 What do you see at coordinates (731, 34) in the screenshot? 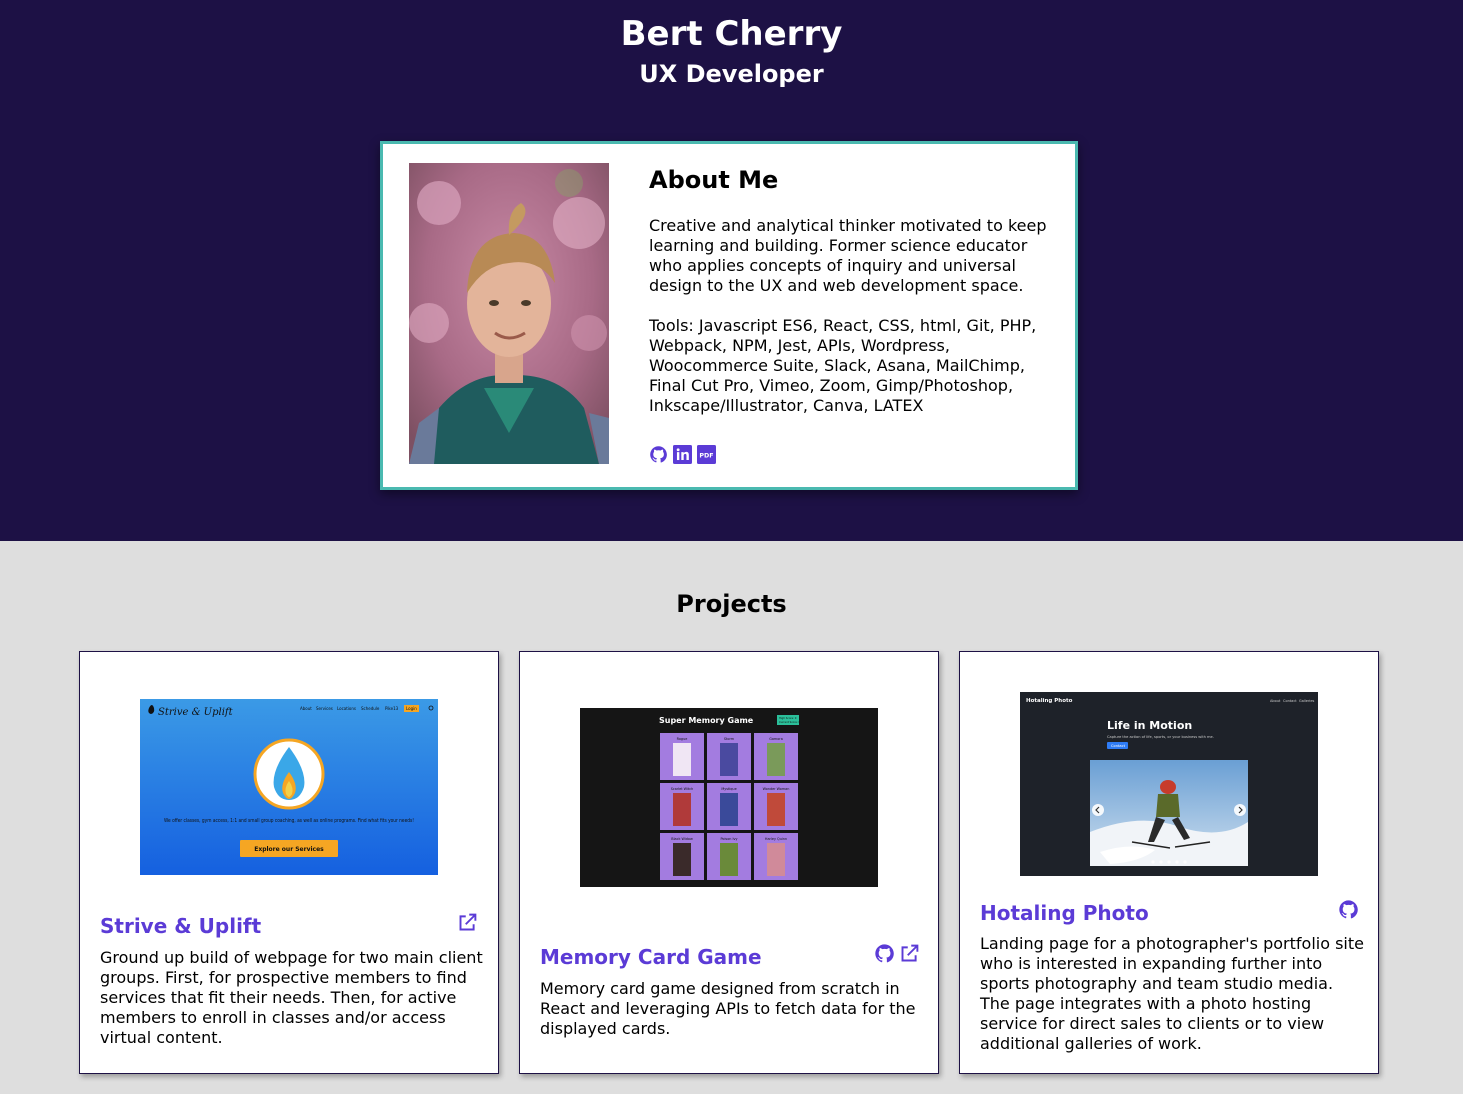
I see `page-title: Bert Cherry` at bounding box center [731, 34].